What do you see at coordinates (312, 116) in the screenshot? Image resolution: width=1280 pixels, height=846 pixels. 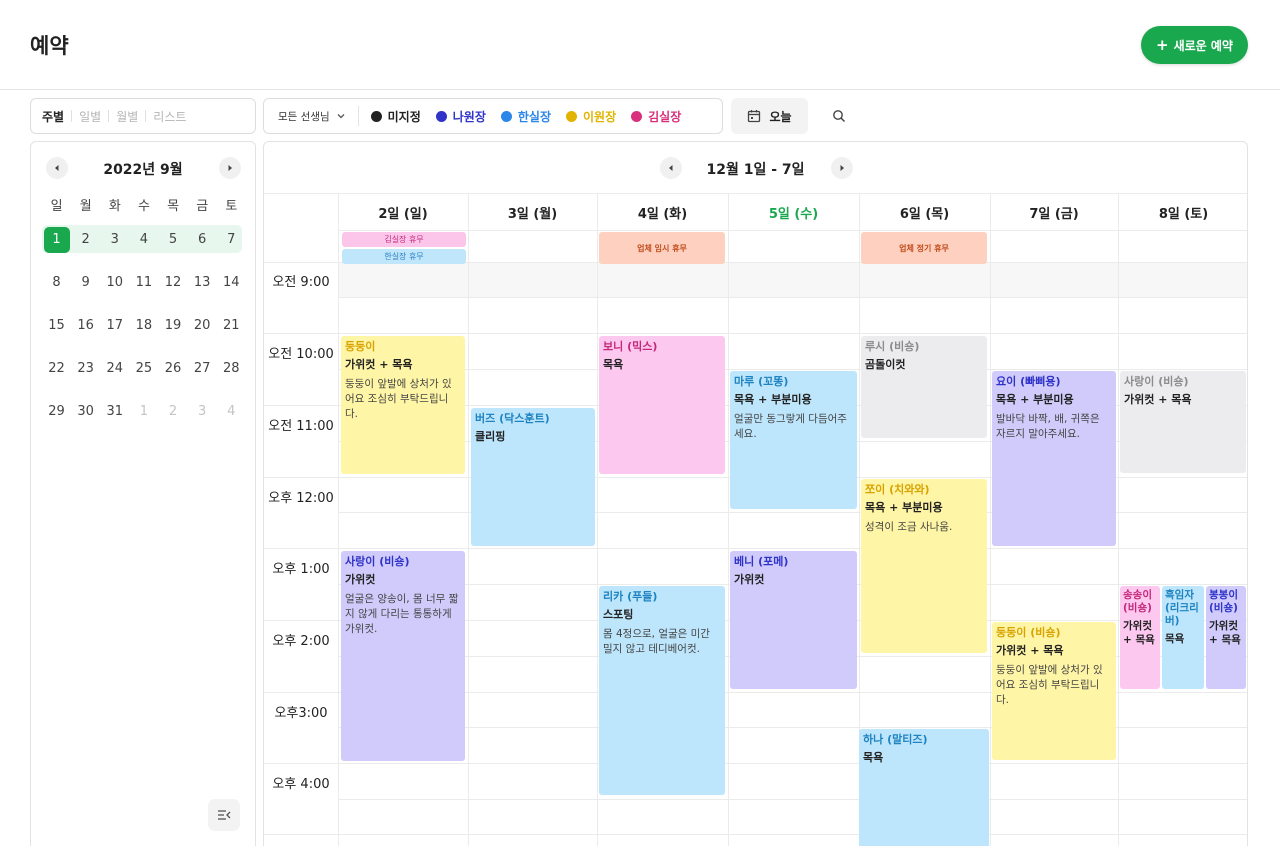 I see `teacher-select: 모든 선생님` at bounding box center [312, 116].